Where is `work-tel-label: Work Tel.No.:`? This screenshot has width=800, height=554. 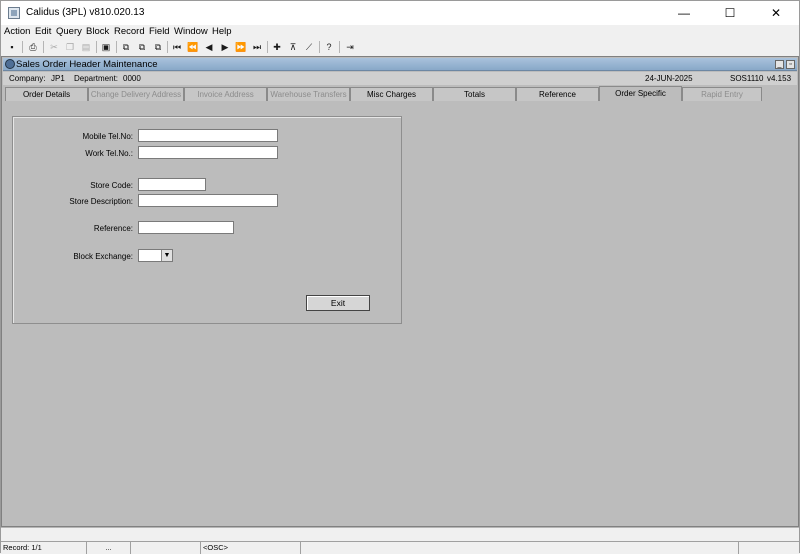
work-tel-label: Work Tel.No.: is located at coordinates (109, 153).